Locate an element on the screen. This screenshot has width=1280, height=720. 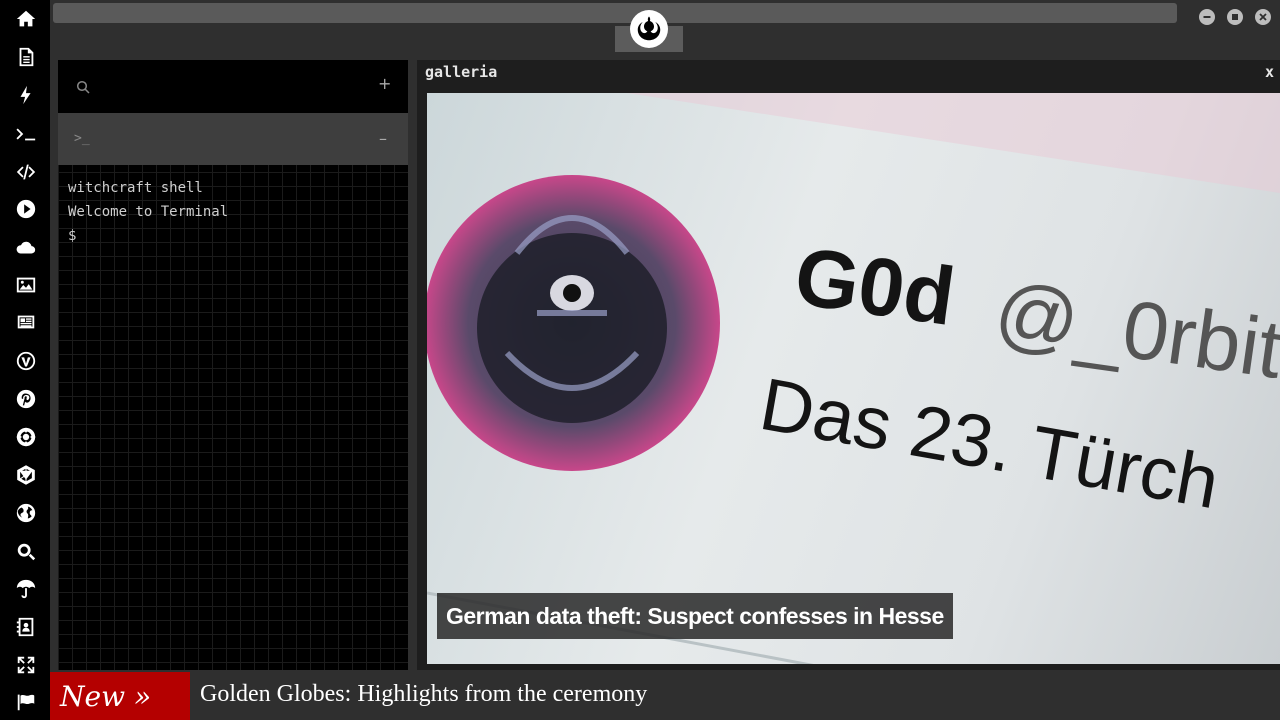
home-icon is located at coordinates (26, 19).